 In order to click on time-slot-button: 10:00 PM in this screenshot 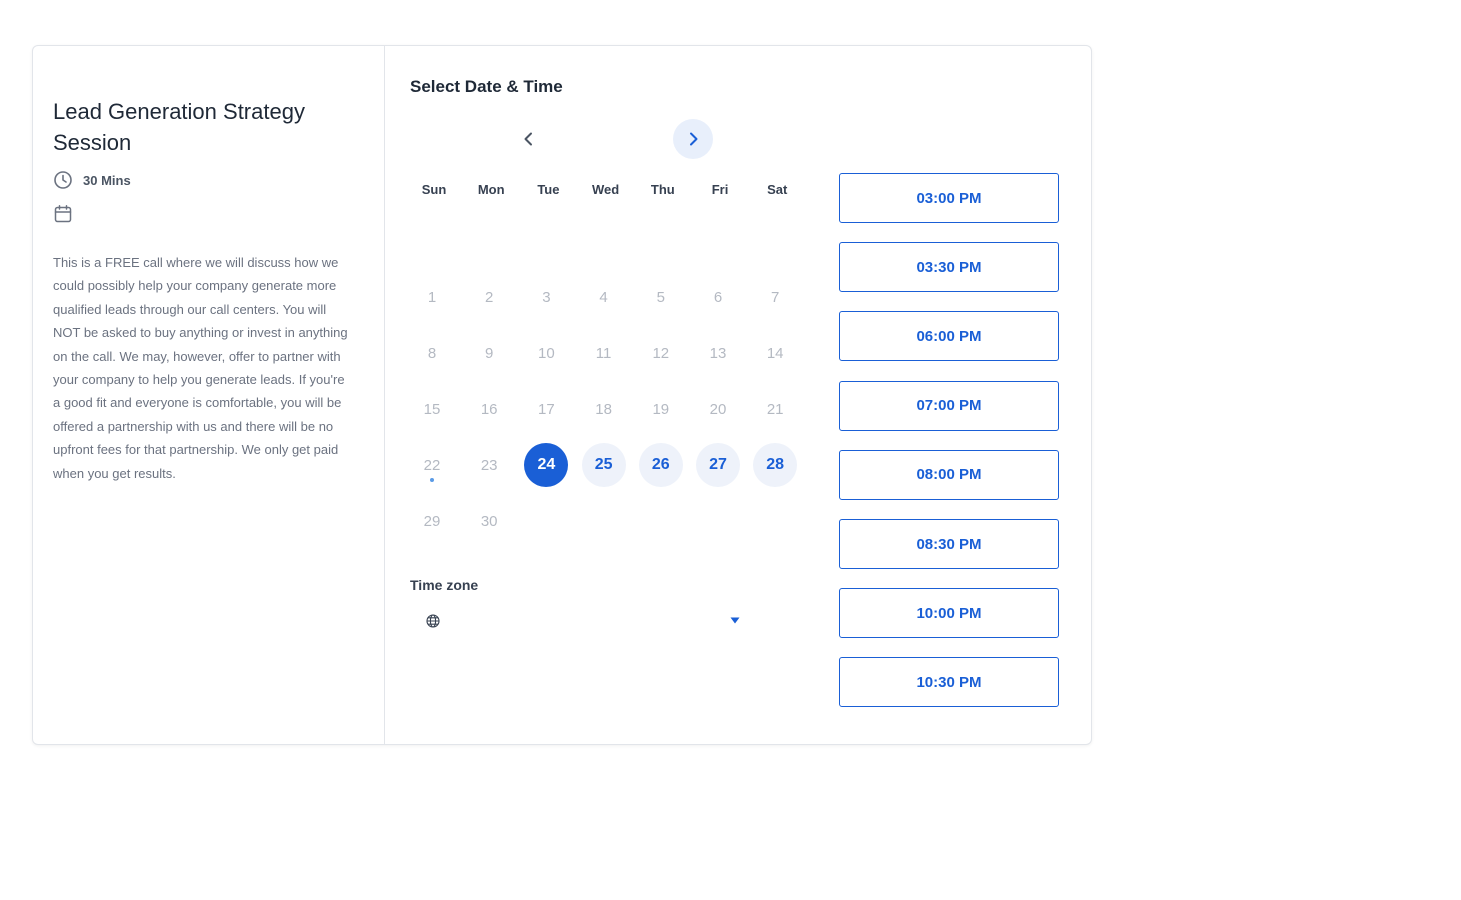, I will do `click(949, 613)`.